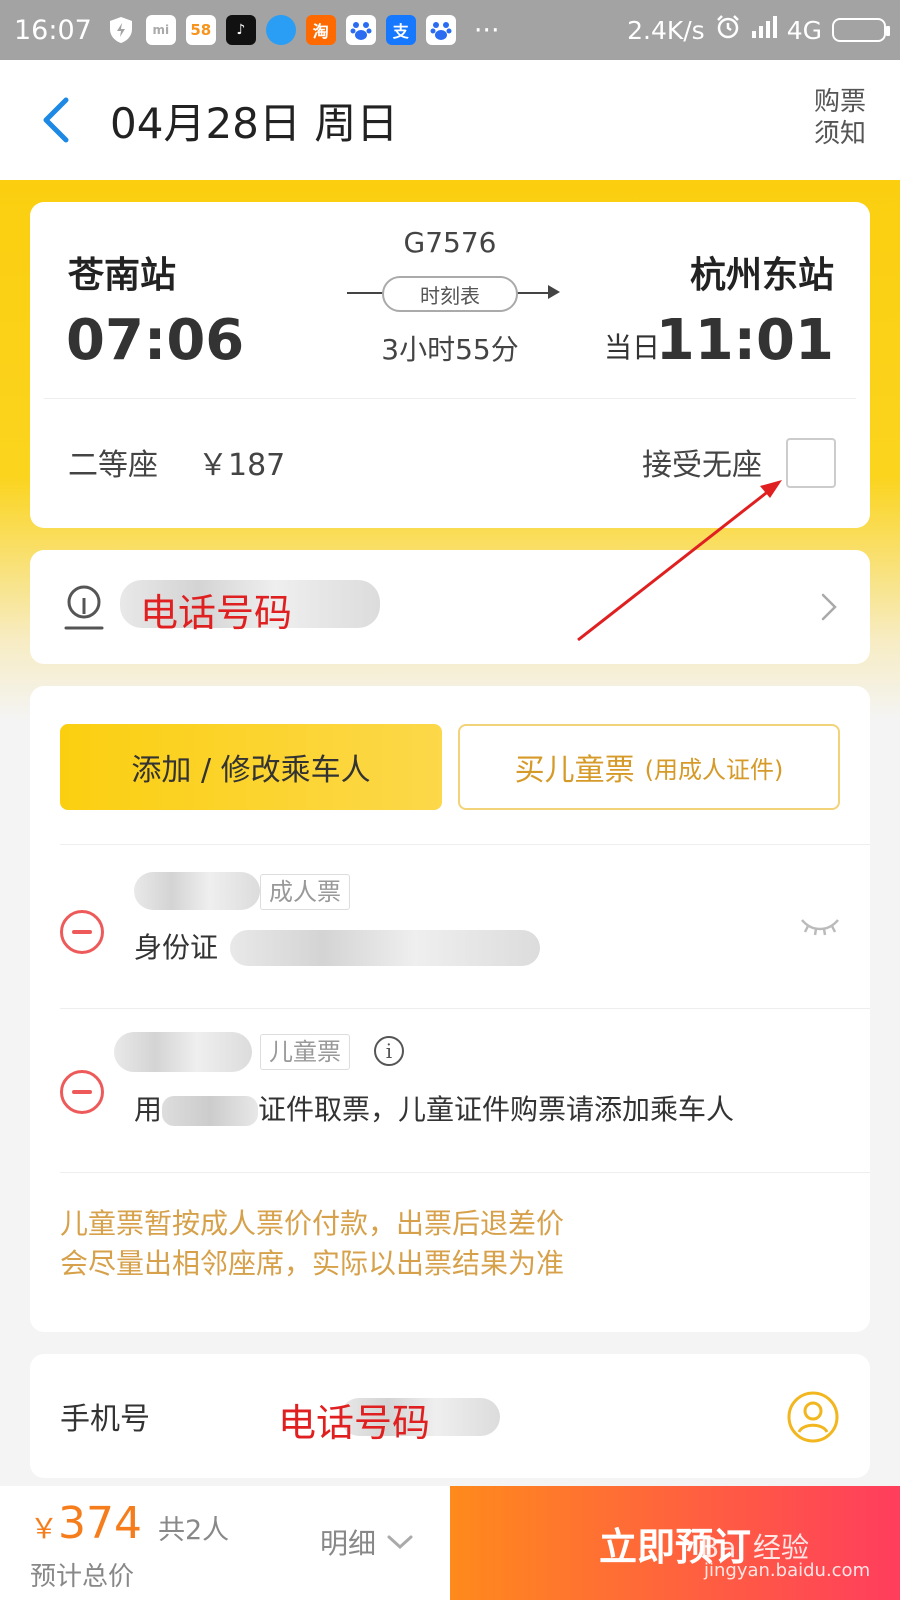  What do you see at coordinates (450, 294) in the screenshot?
I see `schedule-button: 时刻表` at bounding box center [450, 294].